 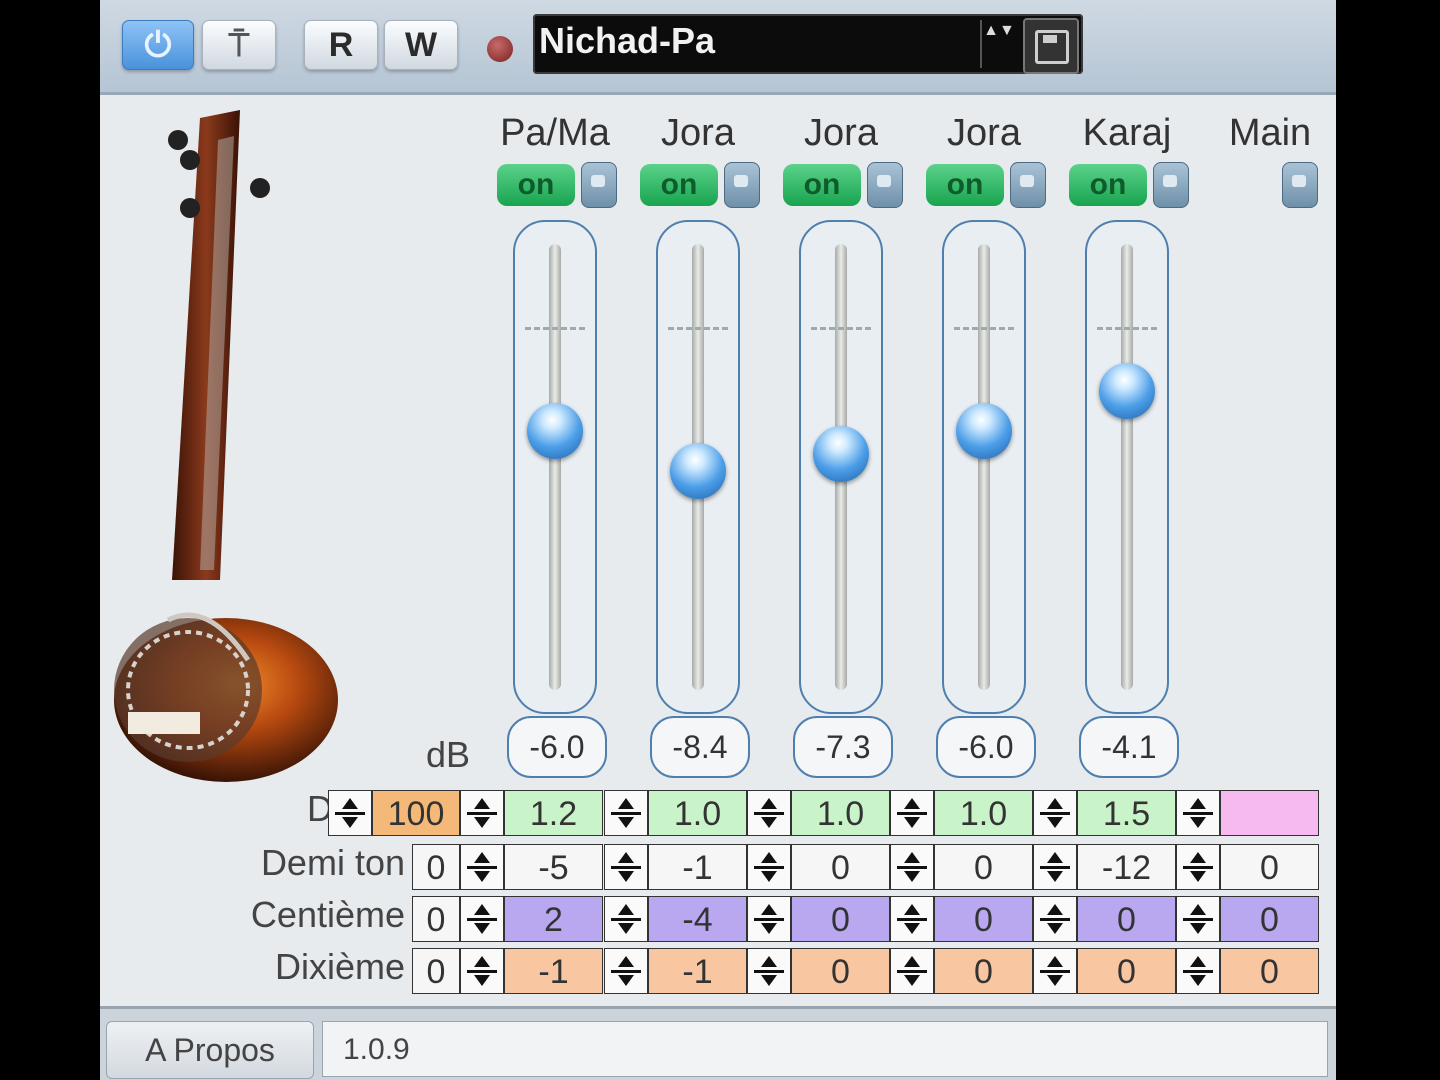 I want to click on preset-stepper-arrows: ▲▼, so click(x=999, y=30).